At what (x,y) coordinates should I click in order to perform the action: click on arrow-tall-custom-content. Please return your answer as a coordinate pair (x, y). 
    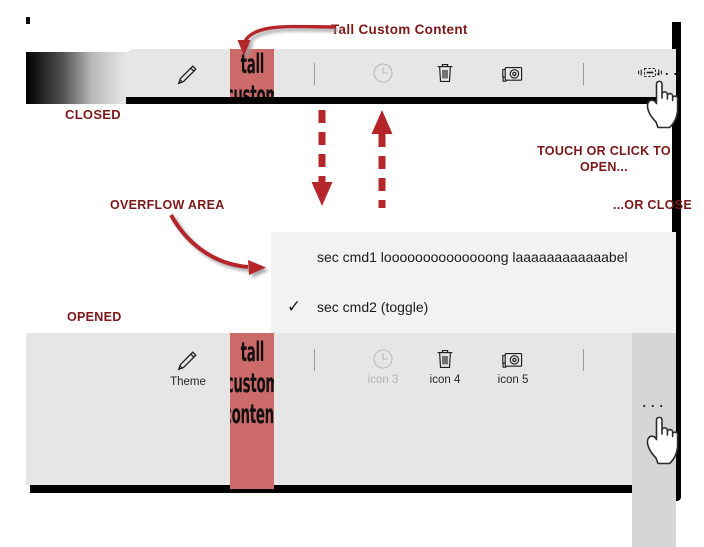
    Looking at the image, I should click on (286, 40).